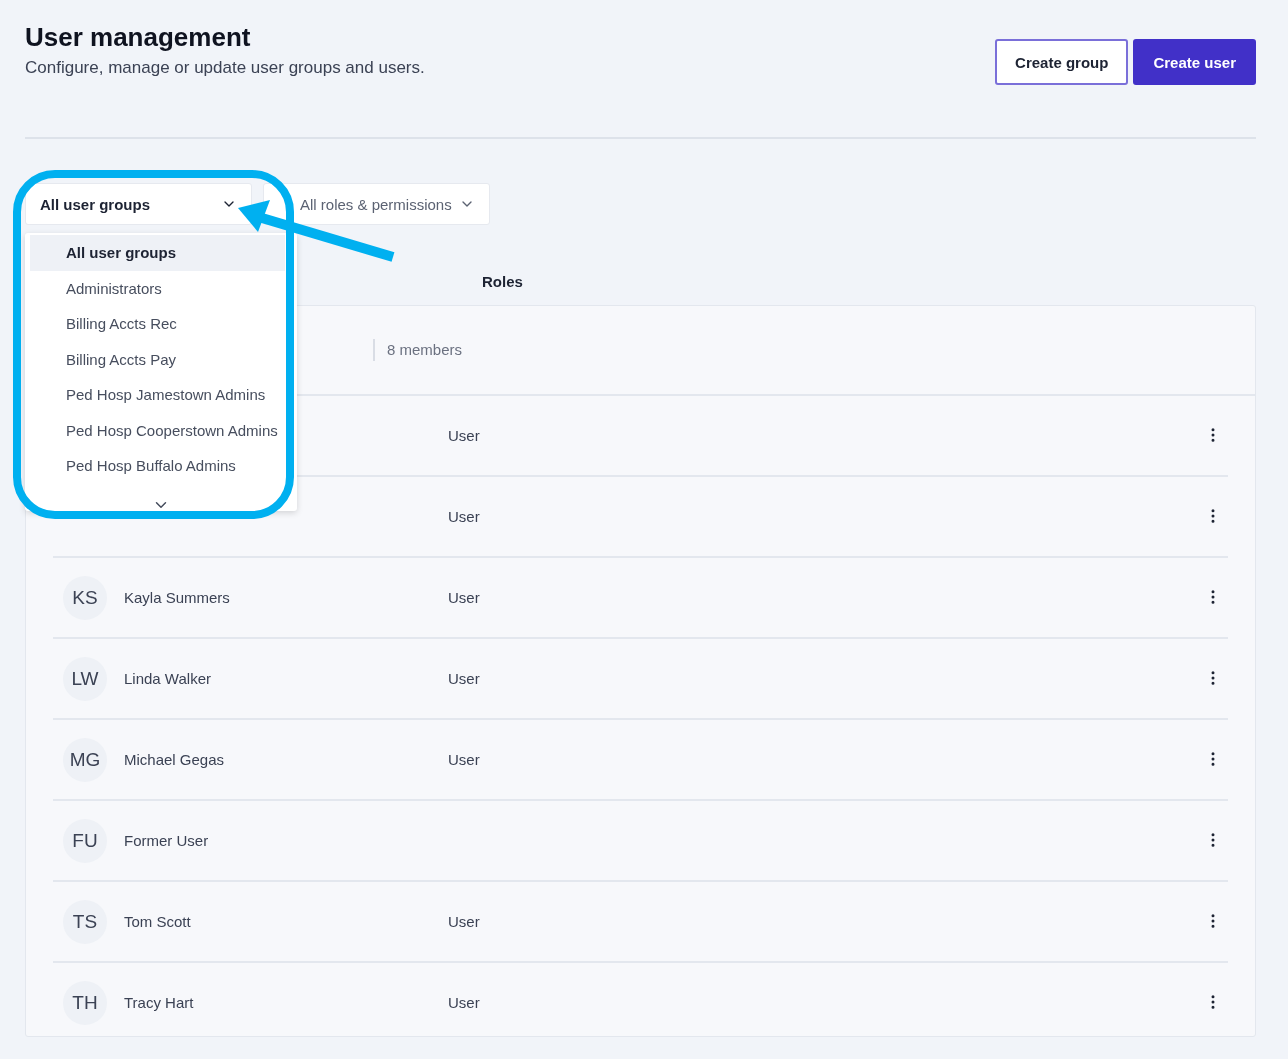  Describe the element at coordinates (225, 68) in the screenshot. I see `page-subtitle: Configure, manage or update user groups and users.` at that location.